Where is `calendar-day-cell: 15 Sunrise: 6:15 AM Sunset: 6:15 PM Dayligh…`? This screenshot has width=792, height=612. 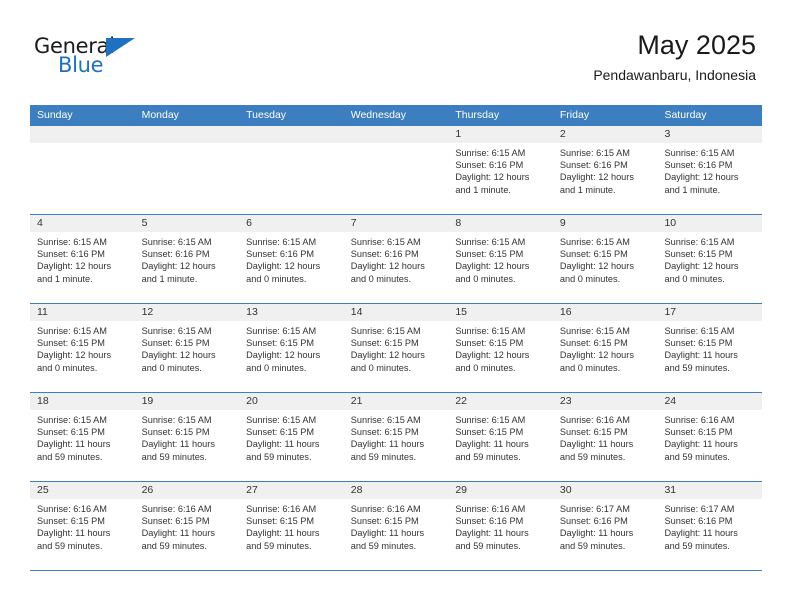 calendar-day-cell: 15 Sunrise: 6:15 AM Sunset: 6:15 PM Dayligh… is located at coordinates (500, 348).